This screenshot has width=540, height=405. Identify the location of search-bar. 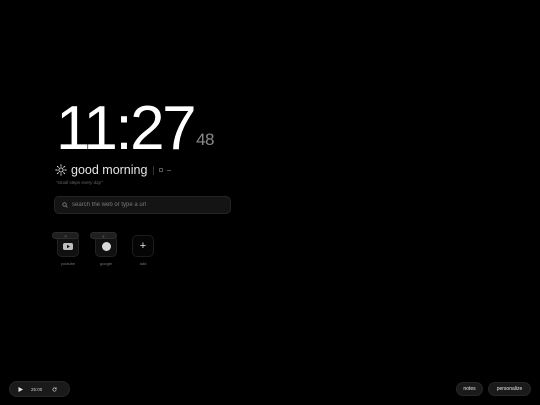
(142, 205).